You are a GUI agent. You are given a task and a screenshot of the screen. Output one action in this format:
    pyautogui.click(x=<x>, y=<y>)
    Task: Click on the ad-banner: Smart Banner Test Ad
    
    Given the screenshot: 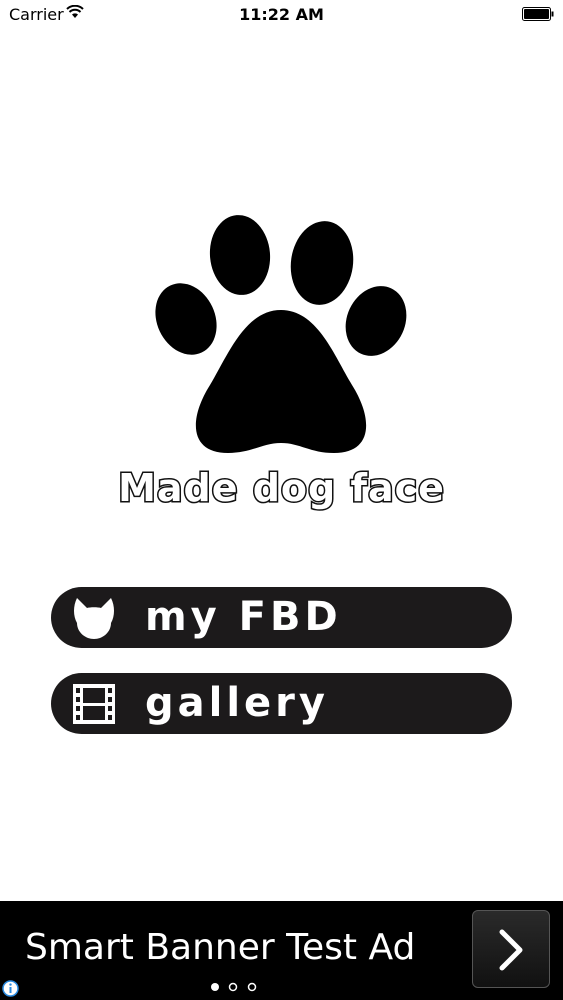 What is the action you would take?
    pyautogui.click(x=281, y=950)
    